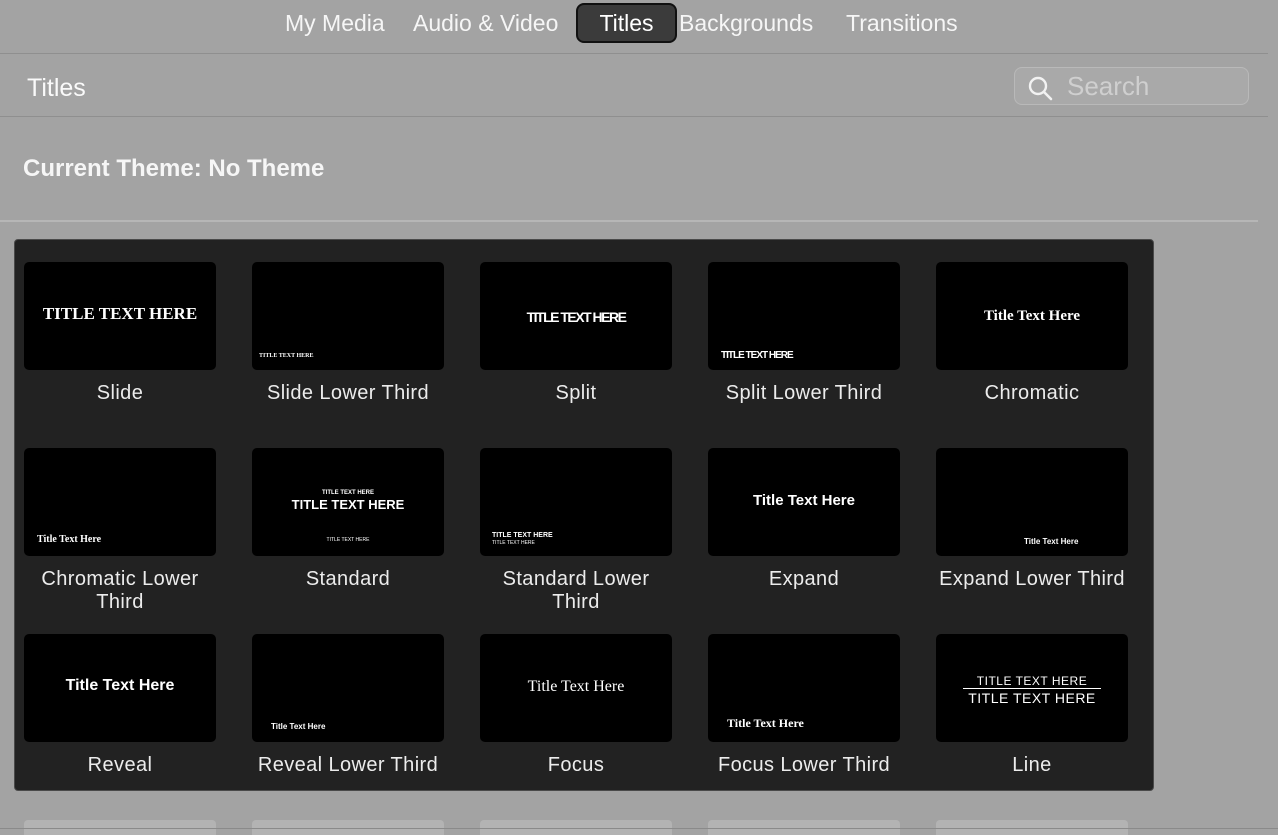  What do you see at coordinates (56, 88) in the screenshot?
I see `page-title: Titles` at bounding box center [56, 88].